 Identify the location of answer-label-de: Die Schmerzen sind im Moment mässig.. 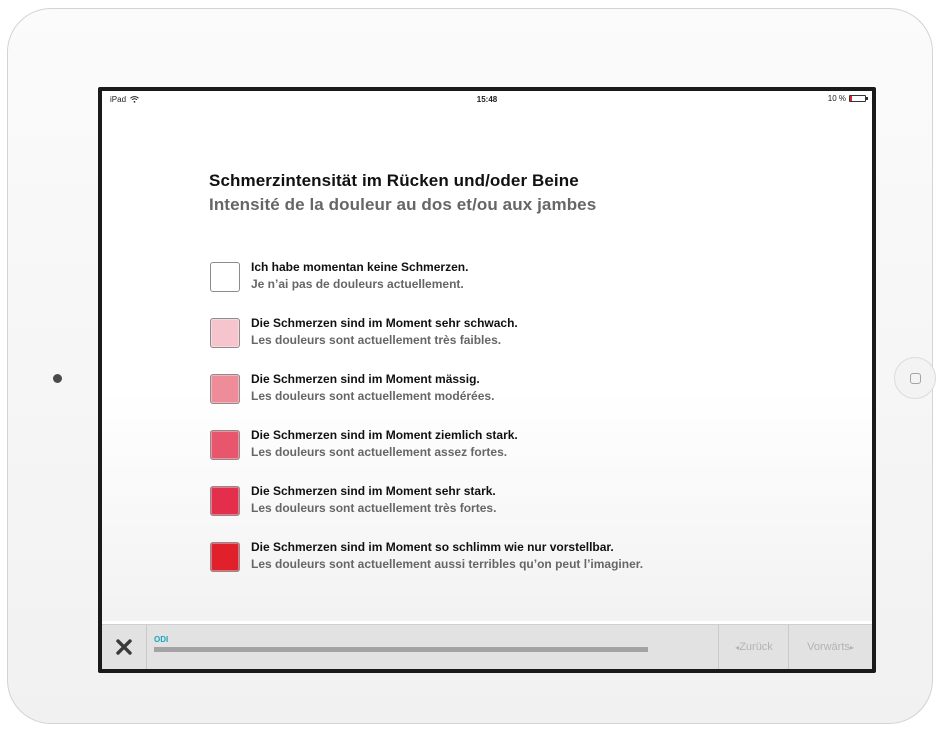
(365, 379).